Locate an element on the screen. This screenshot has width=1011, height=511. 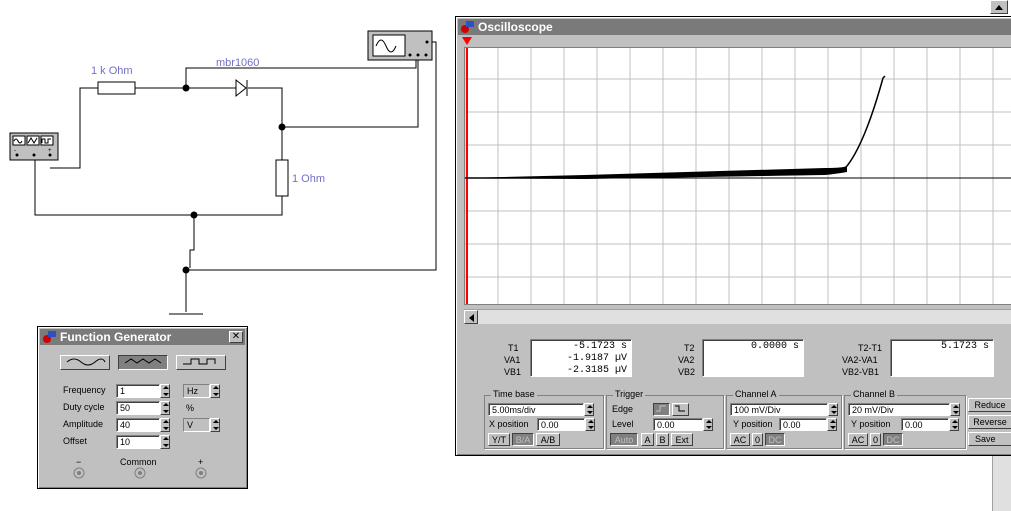
level-input: 0.00 is located at coordinates (678, 424).